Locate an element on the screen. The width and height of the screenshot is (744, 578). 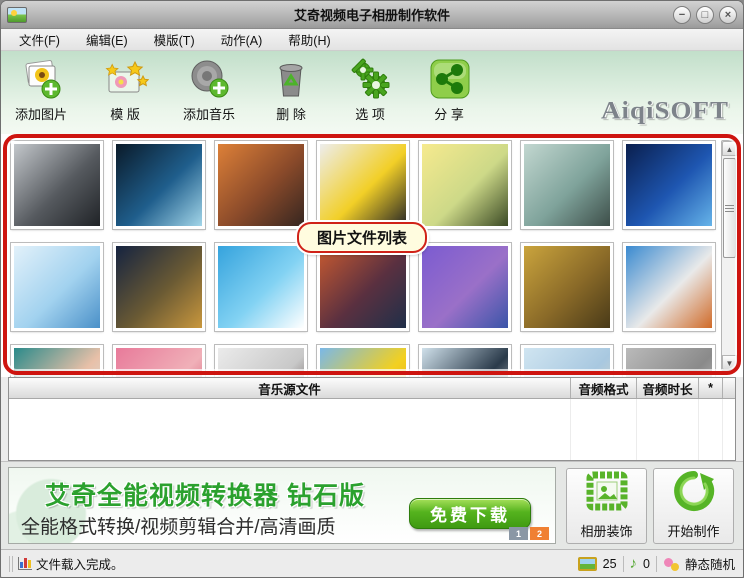
tool-label: 分 享 is located at coordinates (449, 114).